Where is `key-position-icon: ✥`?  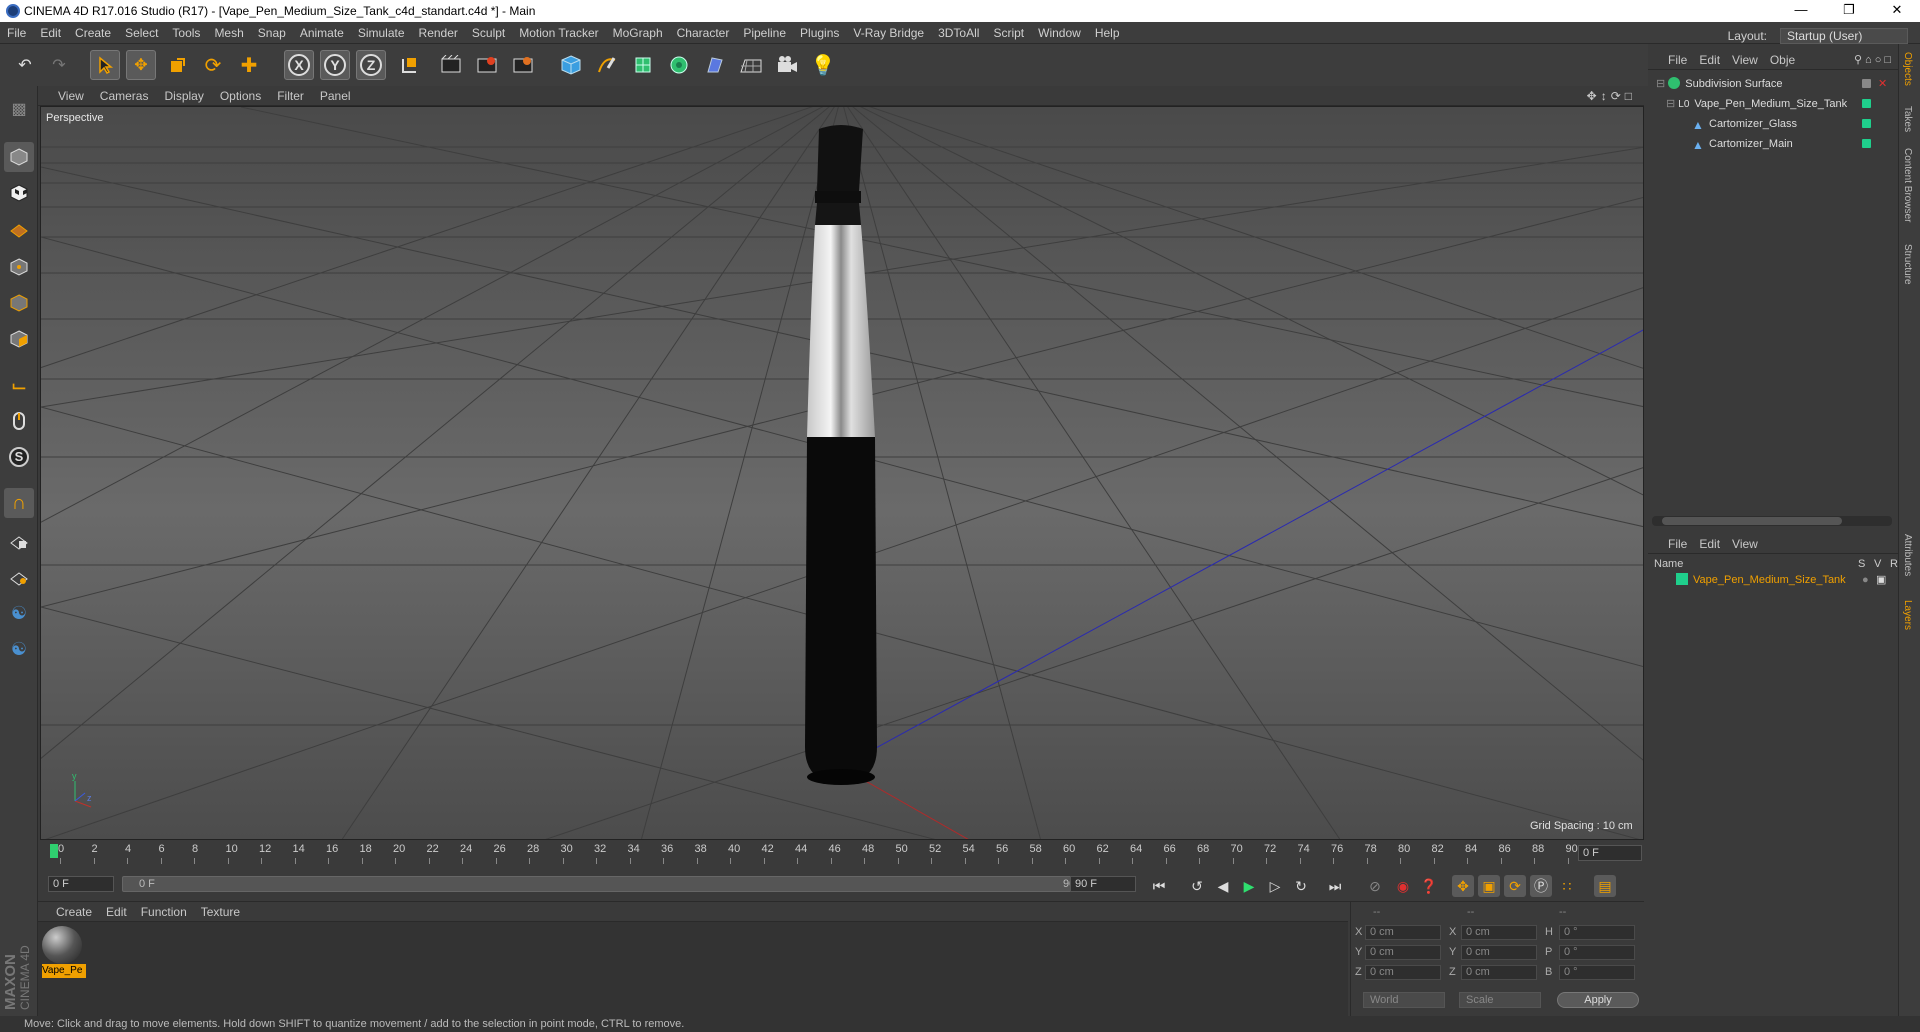 key-position-icon: ✥ is located at coordinates (1463, 886).